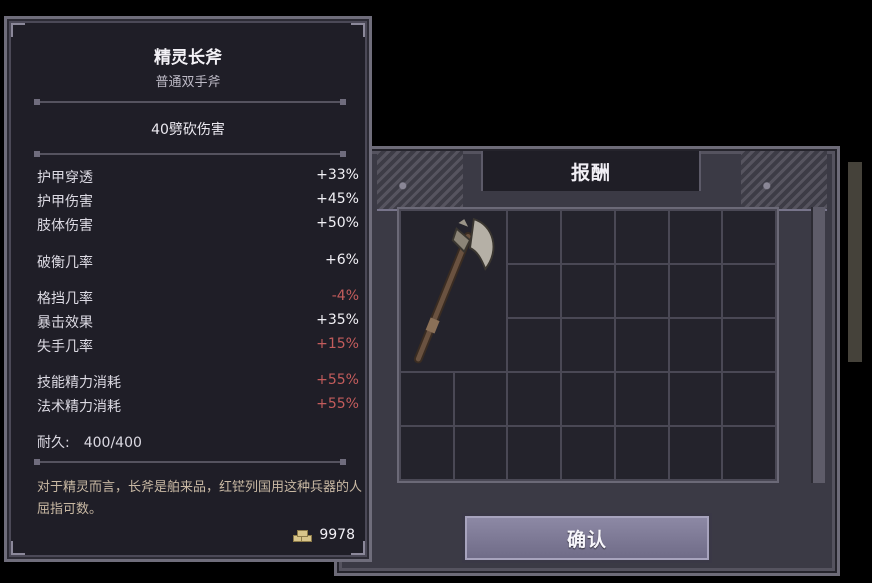  What do you see at coordinates (65, 202) in the screenshot?
I see `stat-label: 护甲伤害` at bounding box center [65, 202].